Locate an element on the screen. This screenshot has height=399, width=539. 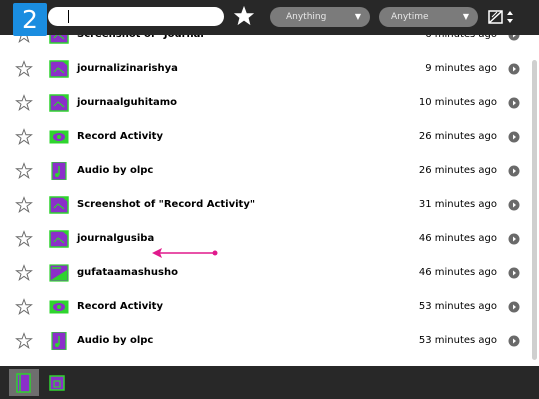
star-icon is located at coordinates (244, 16).